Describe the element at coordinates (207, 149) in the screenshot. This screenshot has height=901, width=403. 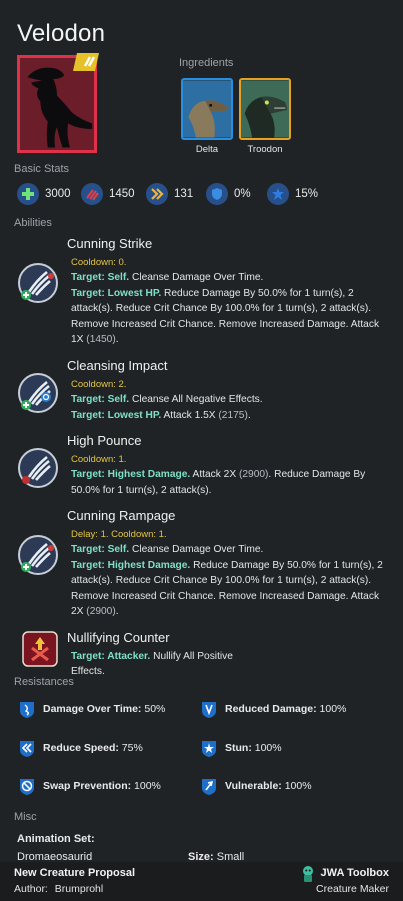
I see `ingredient-delta-name: Delta` at that location.